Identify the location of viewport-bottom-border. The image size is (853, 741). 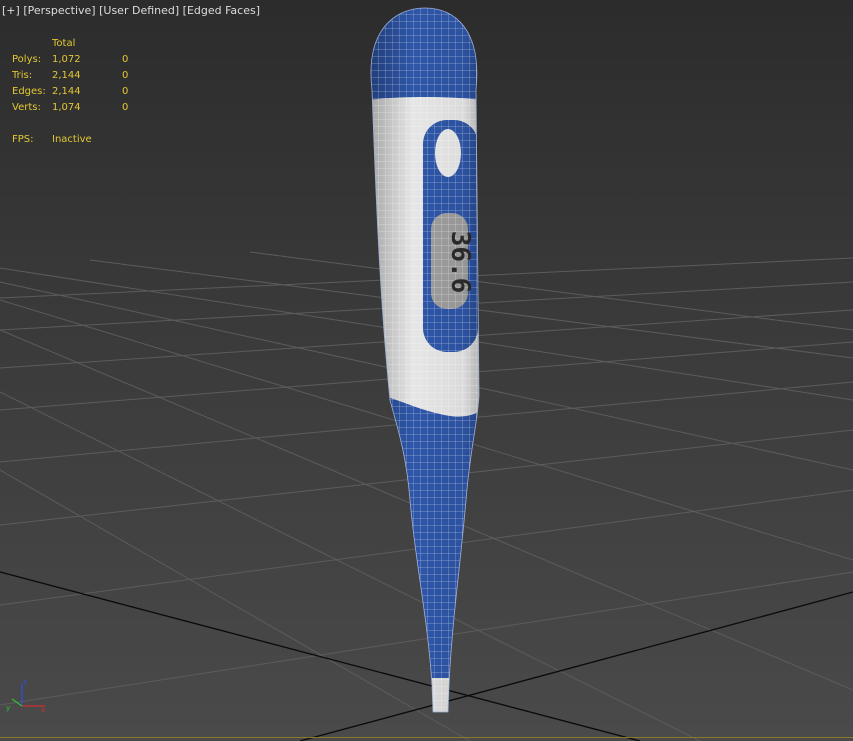
(426, 737).